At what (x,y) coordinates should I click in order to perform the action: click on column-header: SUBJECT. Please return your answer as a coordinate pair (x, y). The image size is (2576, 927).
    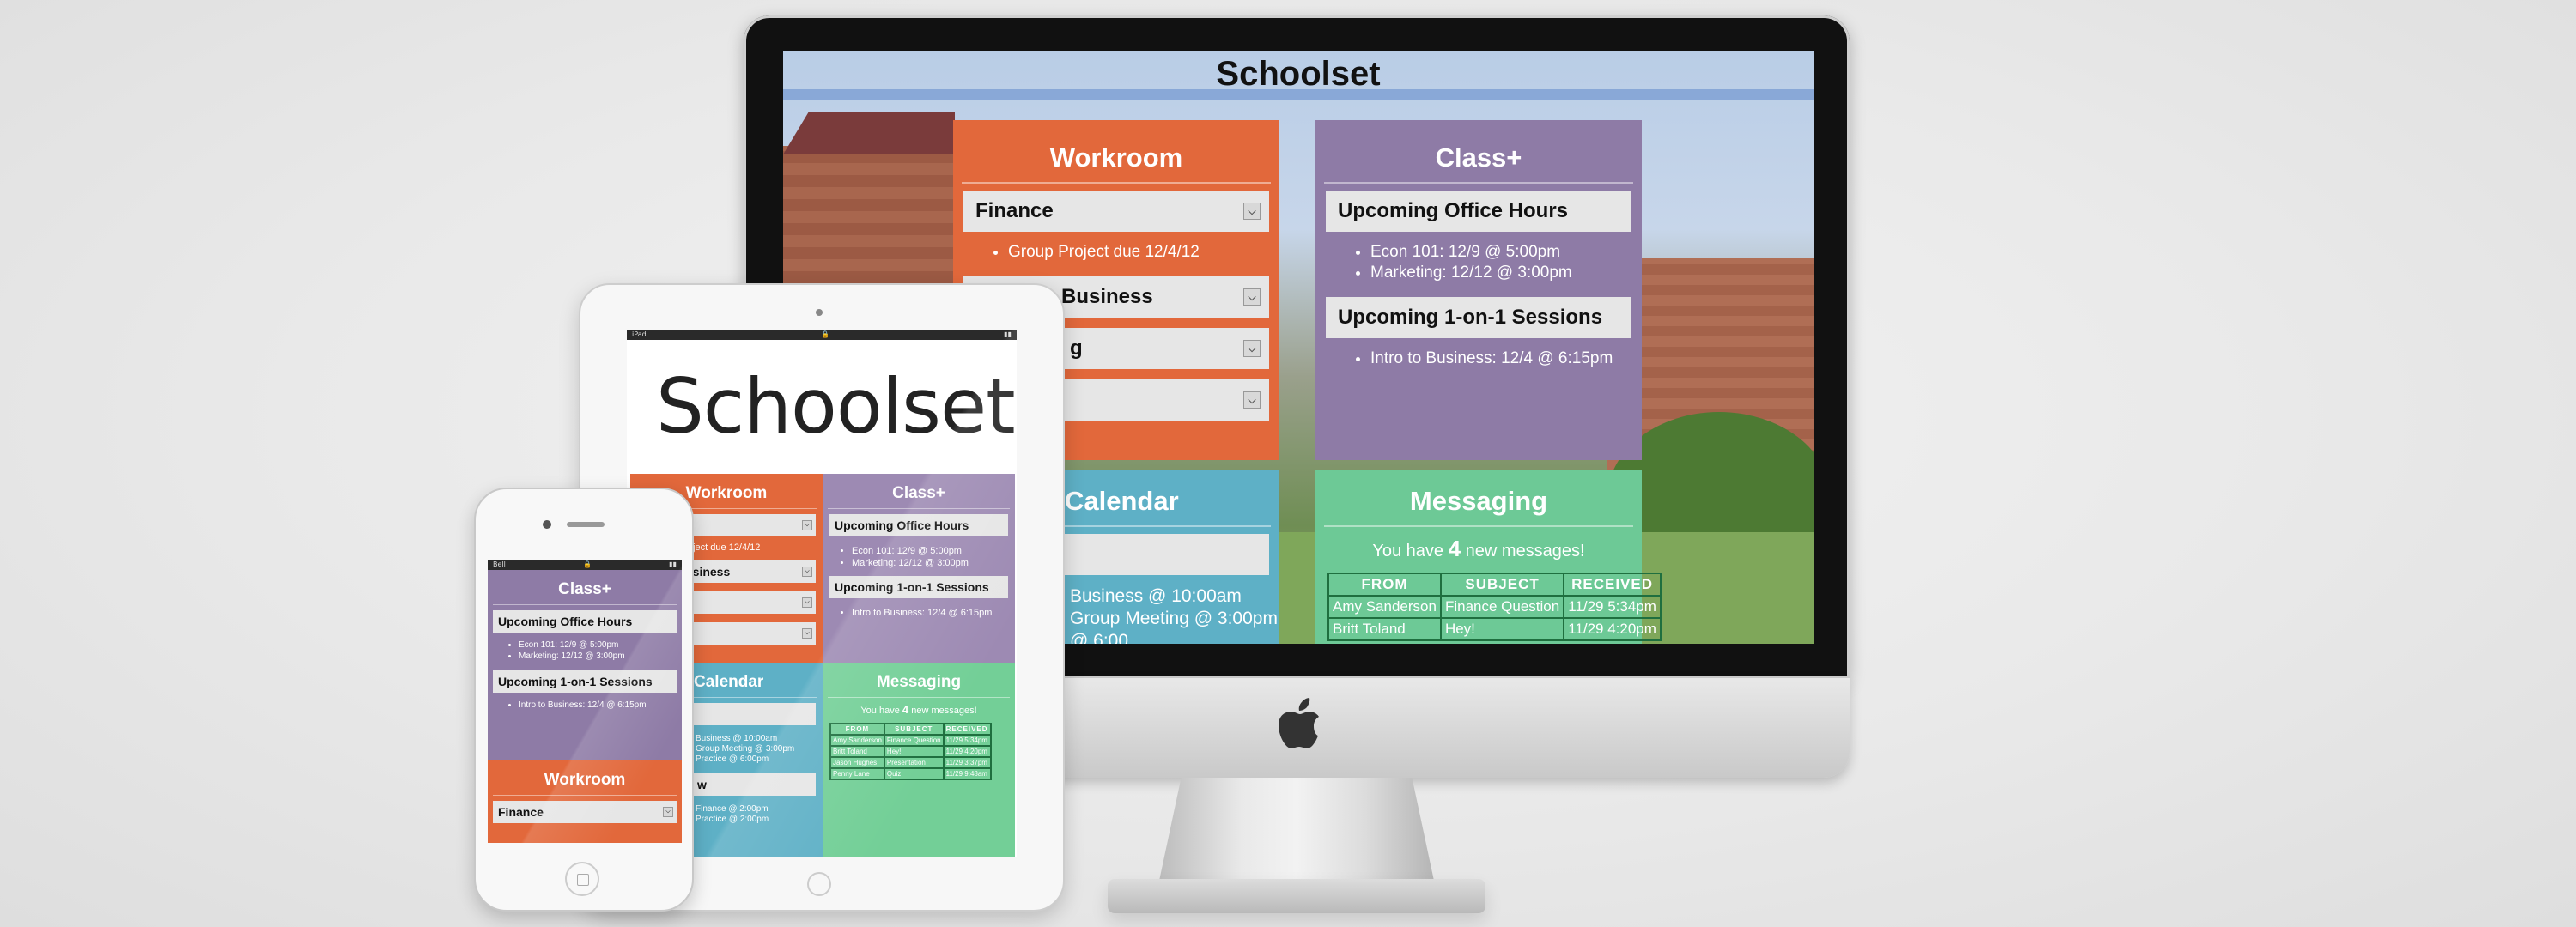
    Looking at the image, I should click on (1502, 585).